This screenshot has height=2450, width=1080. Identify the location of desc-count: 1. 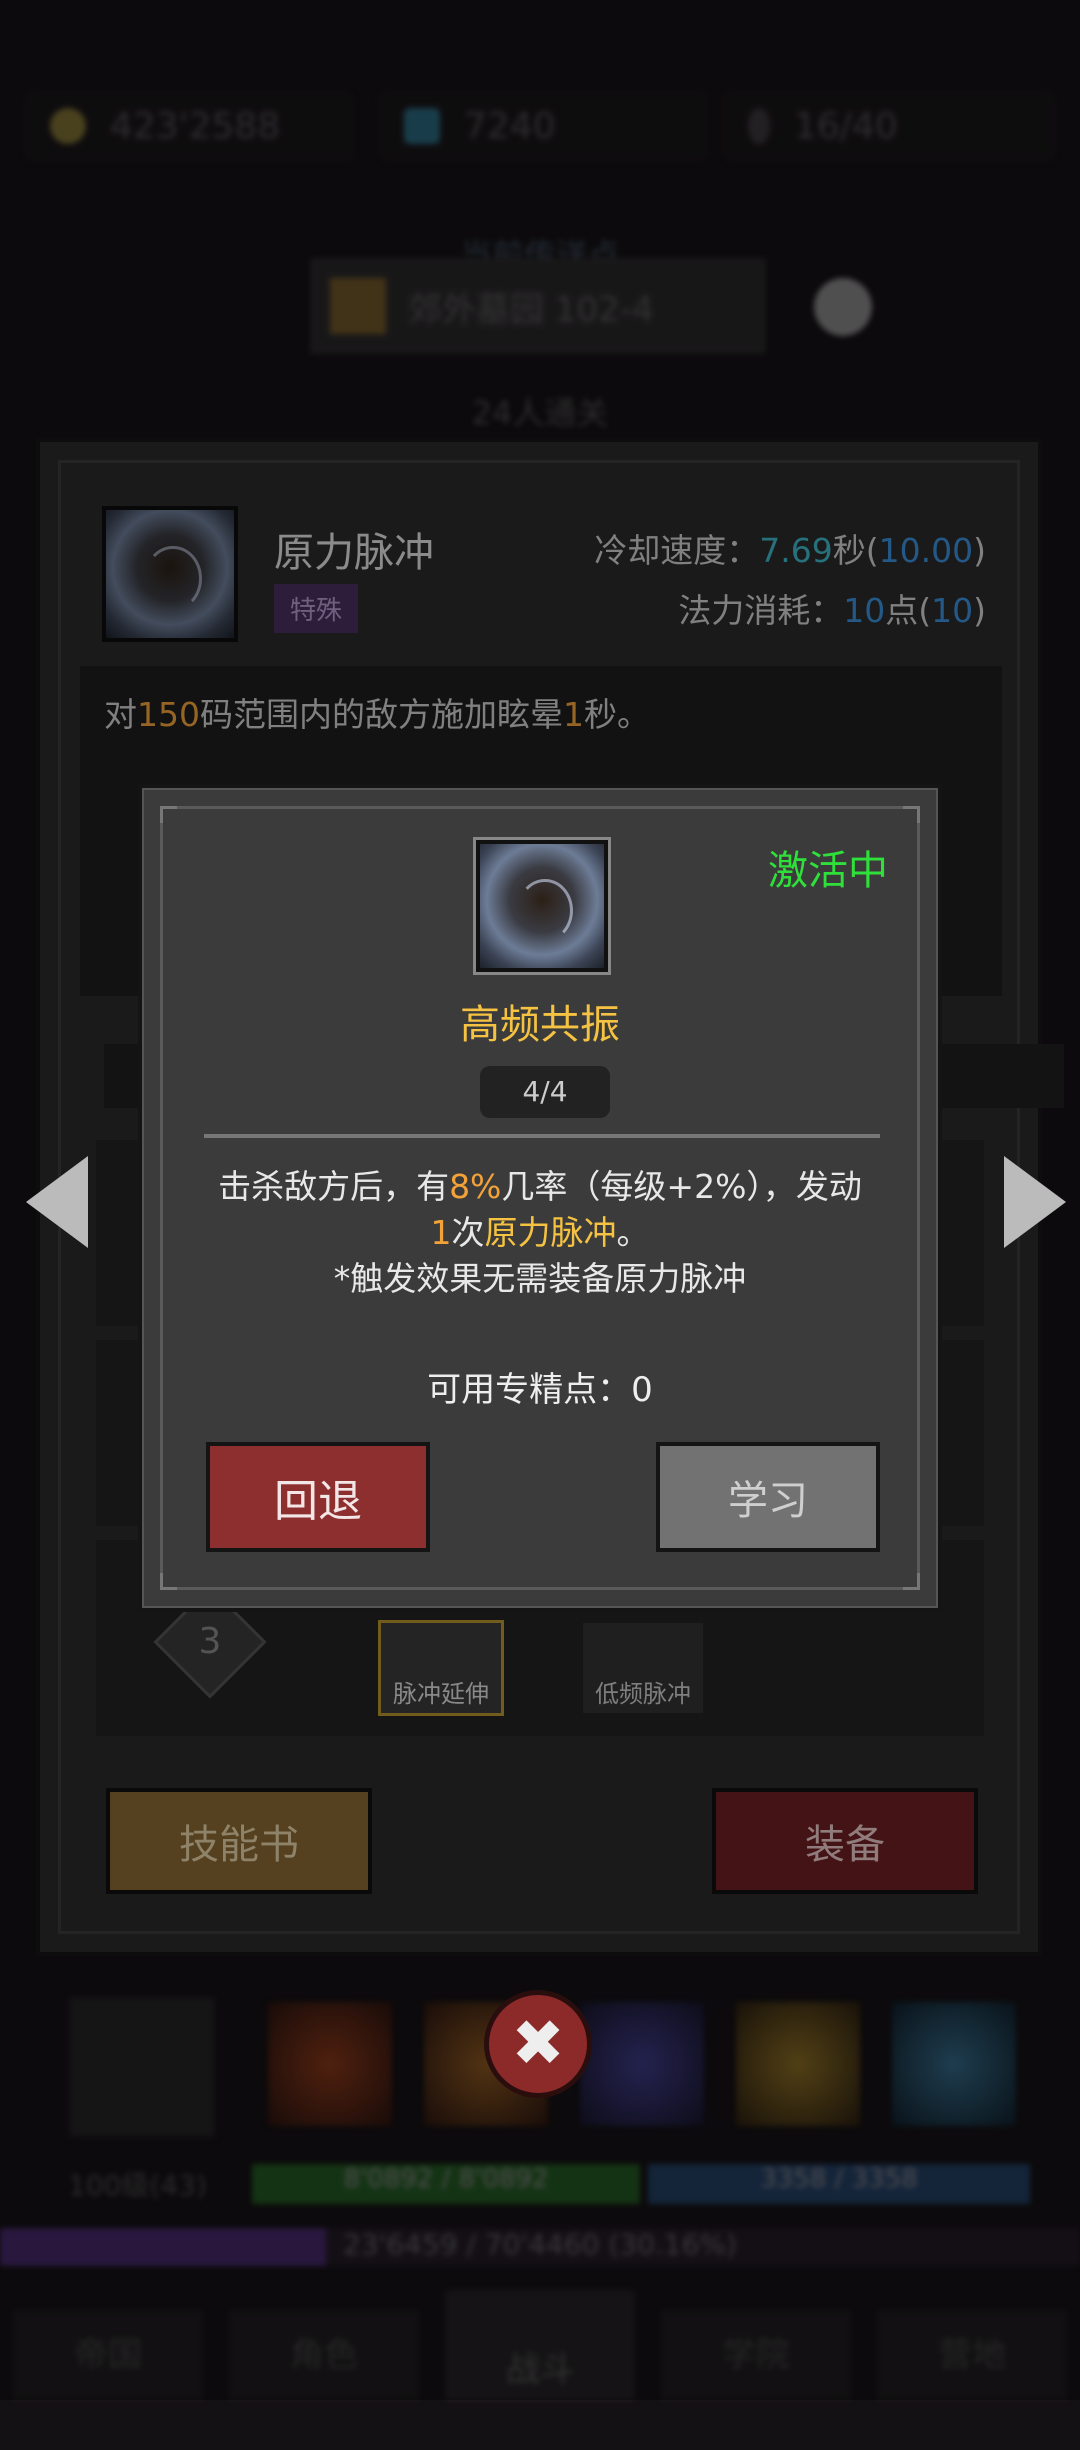
(441, 1232).